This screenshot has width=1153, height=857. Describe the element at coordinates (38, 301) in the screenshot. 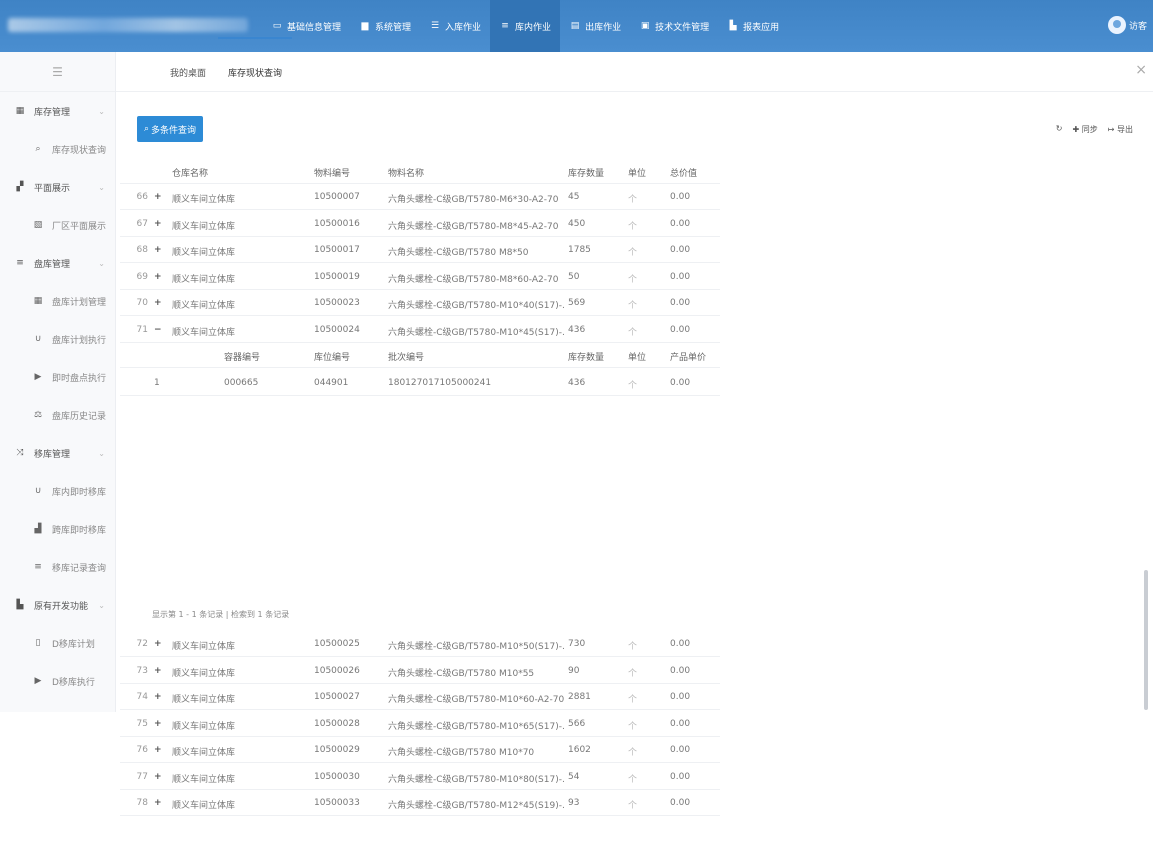

I see `grid-icon: ▦` at that location.